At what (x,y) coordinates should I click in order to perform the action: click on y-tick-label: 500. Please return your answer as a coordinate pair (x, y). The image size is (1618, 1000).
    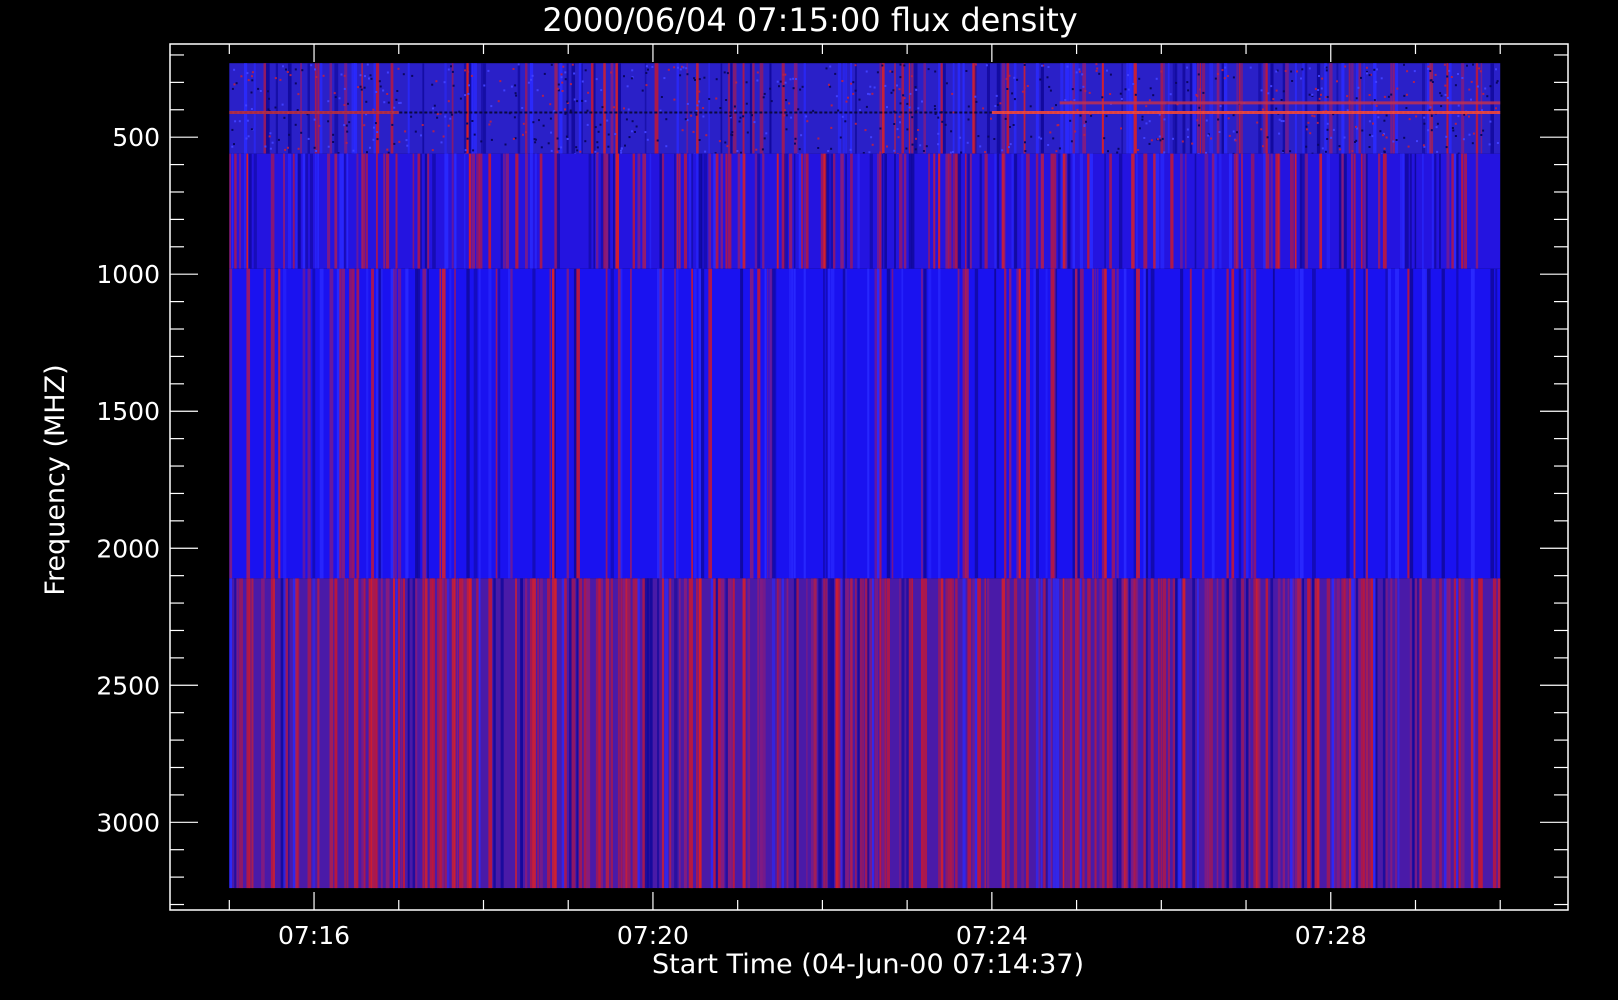
    Looking at the image, I should click on (136, 137).